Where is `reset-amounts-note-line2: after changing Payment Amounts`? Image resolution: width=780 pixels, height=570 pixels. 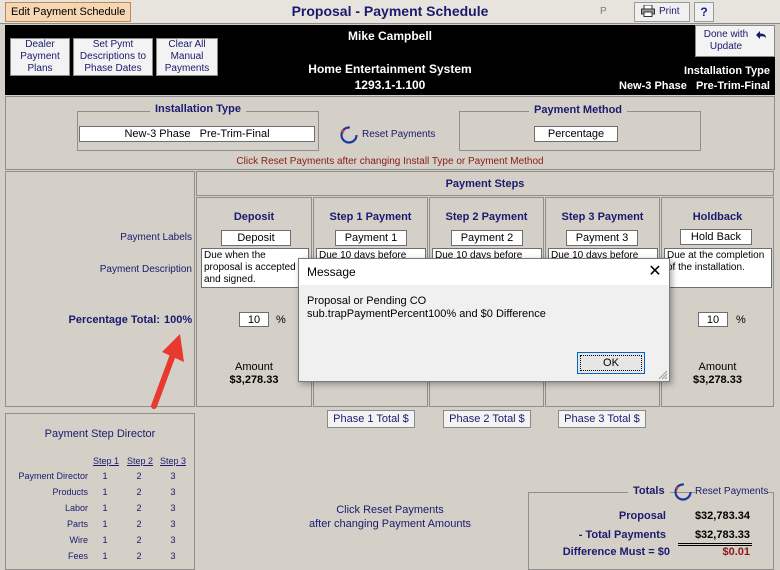 reset-amounts-note-line2: after changing Payment Amounts is located at coordinates (390, 524).